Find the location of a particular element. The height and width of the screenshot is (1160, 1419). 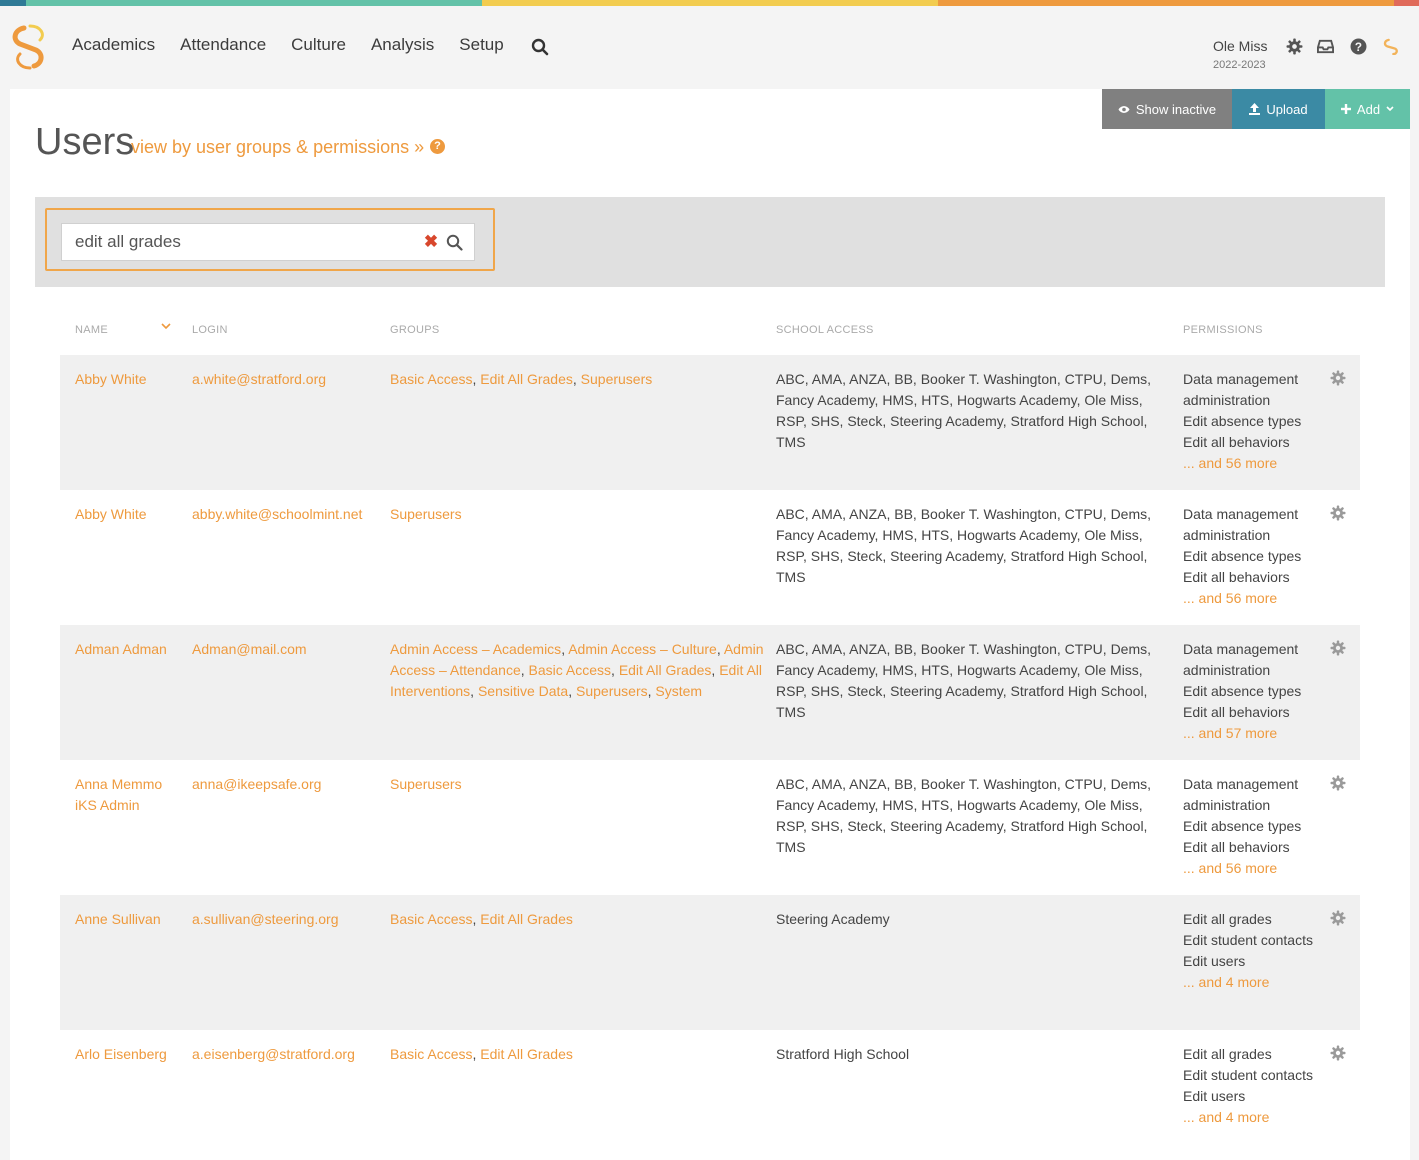

nav-attendance: Attendance is located at coordinates (223, 45).